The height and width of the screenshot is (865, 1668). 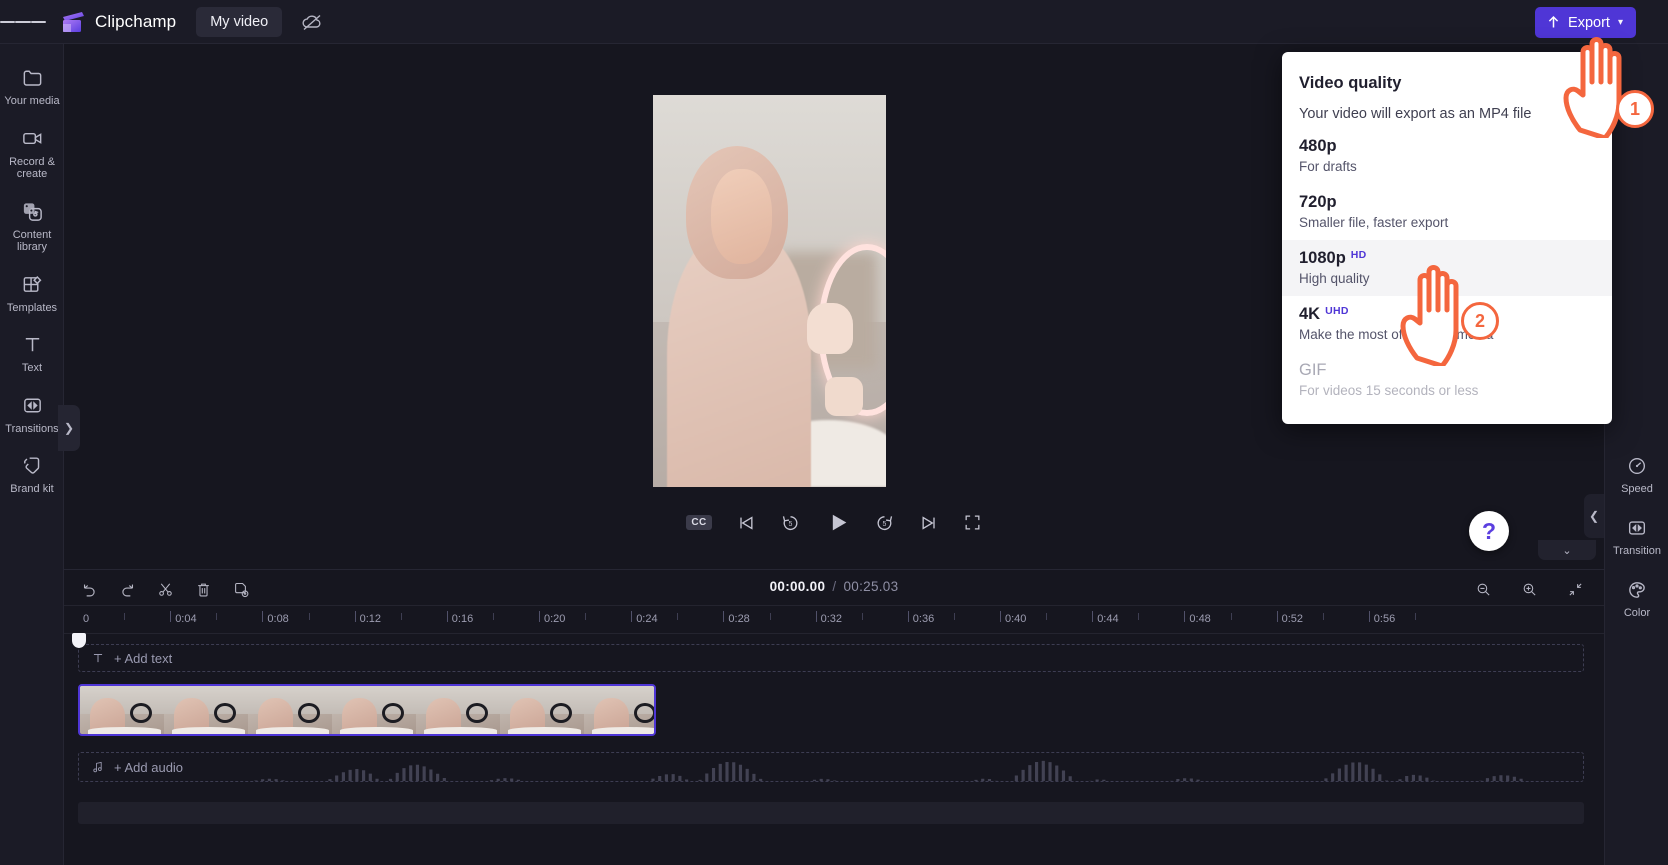 What do you see at coordinates (1567, 550) in the screenshot?
I see `panel-collapse-chevron-down-icon: ⌄` at bounding box center [1567, 550].